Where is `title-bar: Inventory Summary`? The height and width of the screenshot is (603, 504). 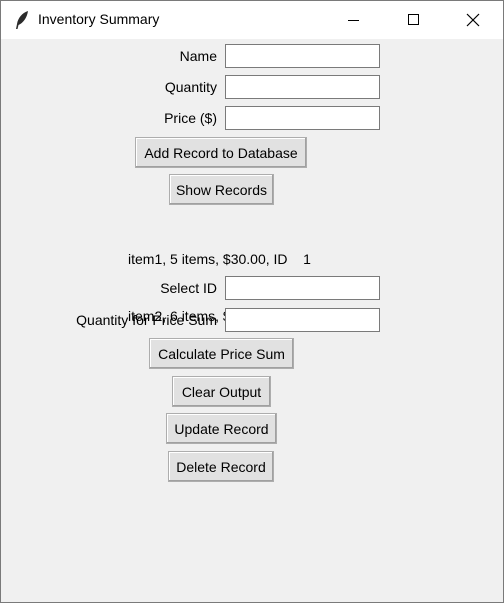 title-bar: Inventory Summary is located at coordinates (252, 20).